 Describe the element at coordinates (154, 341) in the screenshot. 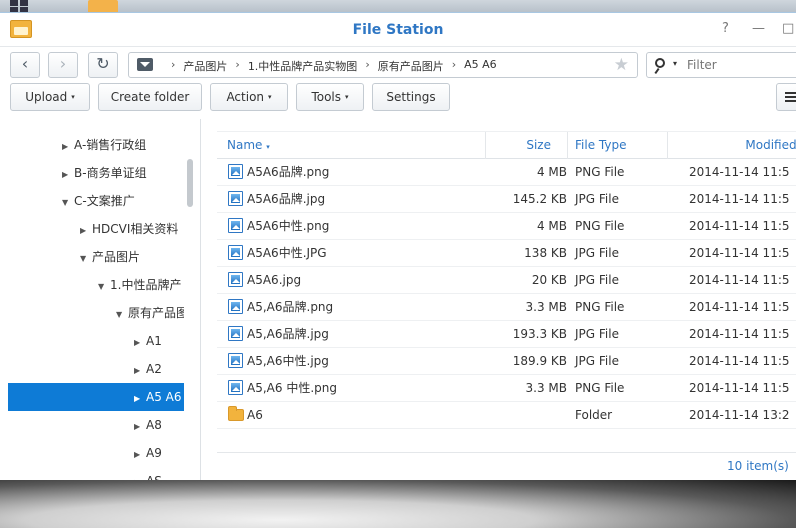

I see `tree-item-label: A1` at that location.